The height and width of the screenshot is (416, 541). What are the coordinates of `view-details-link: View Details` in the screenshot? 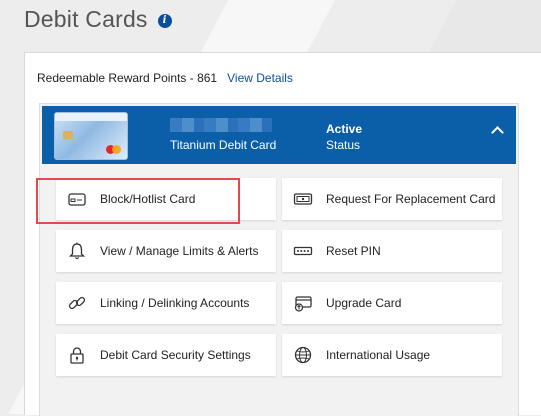 It's located at (260, 78).